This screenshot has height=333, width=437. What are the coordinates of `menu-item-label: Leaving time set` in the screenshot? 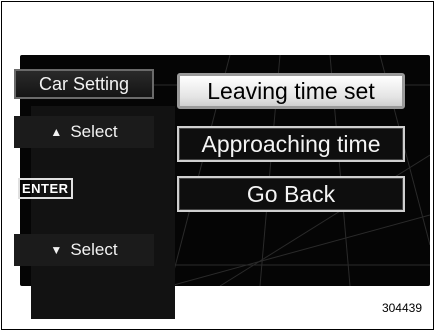 It's located at (291, 90).